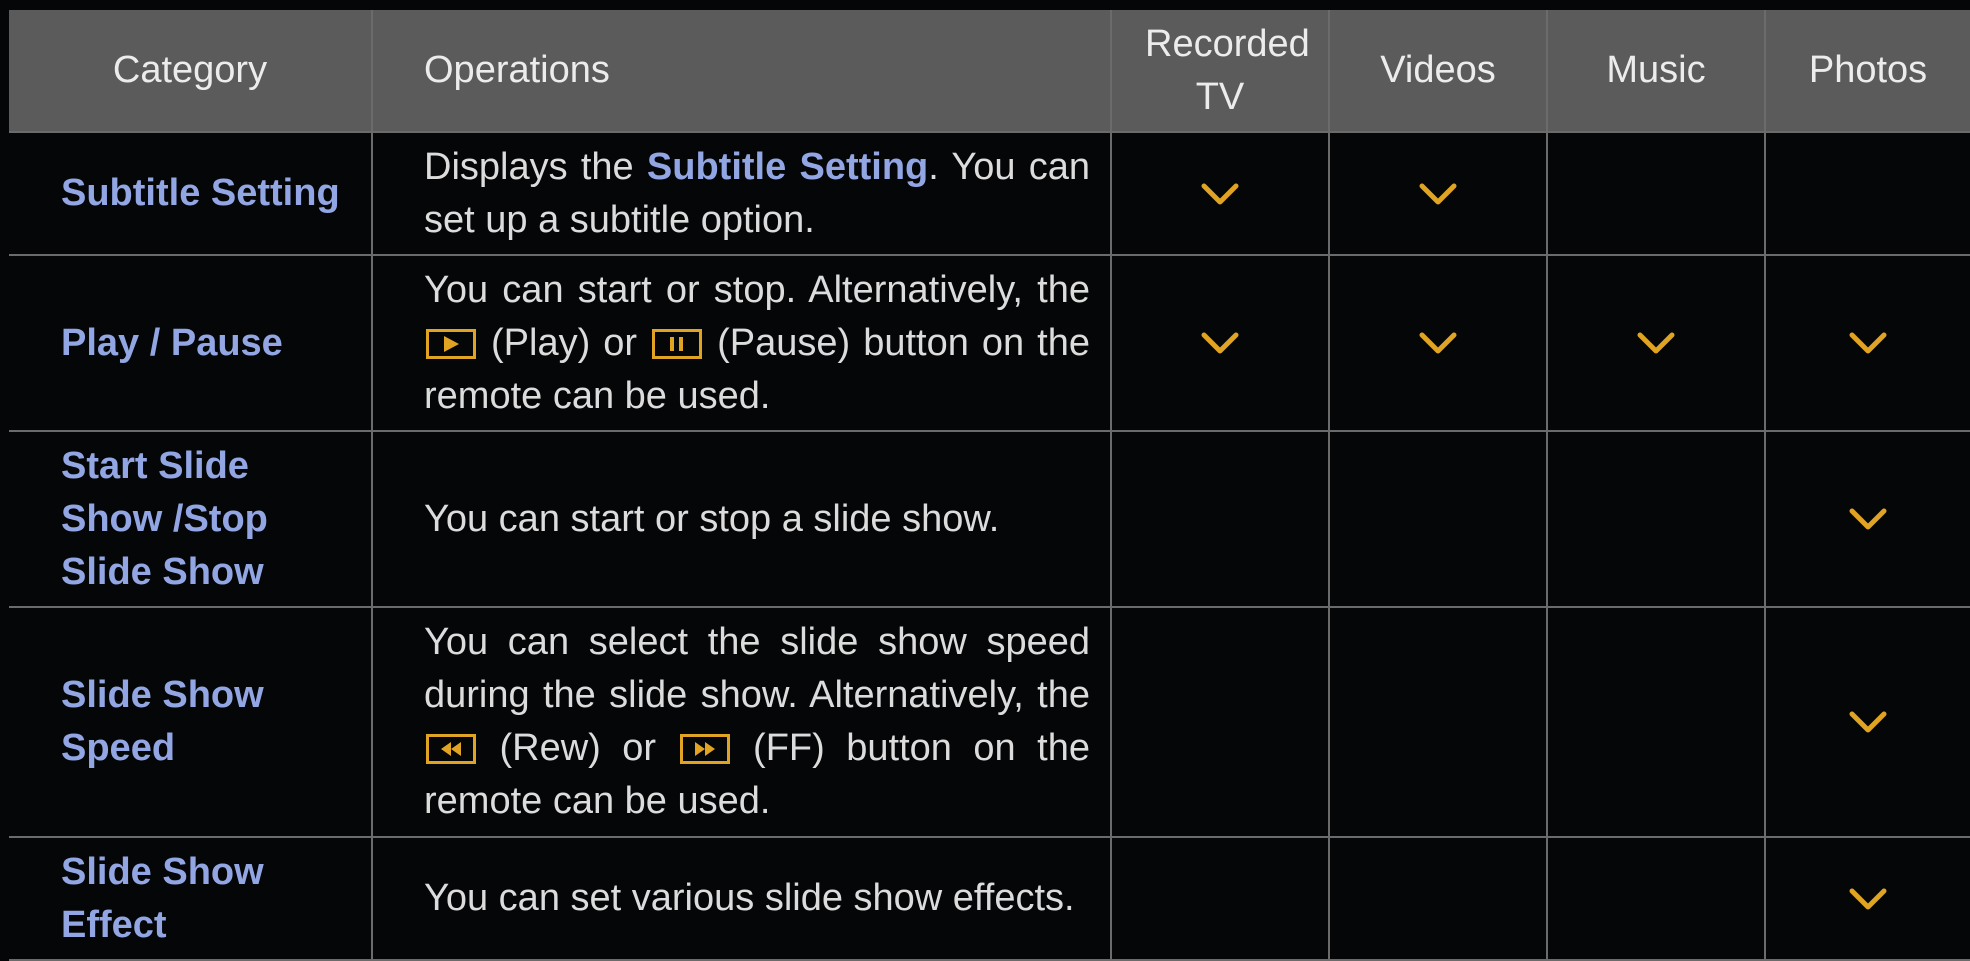 Image resolution: width=1970 pixels, height=961 pixels. Describe the element at coordinates (787, 166) in the screenshot. I see `inline-subtitle-setting: Subtitle Setting` at that location.